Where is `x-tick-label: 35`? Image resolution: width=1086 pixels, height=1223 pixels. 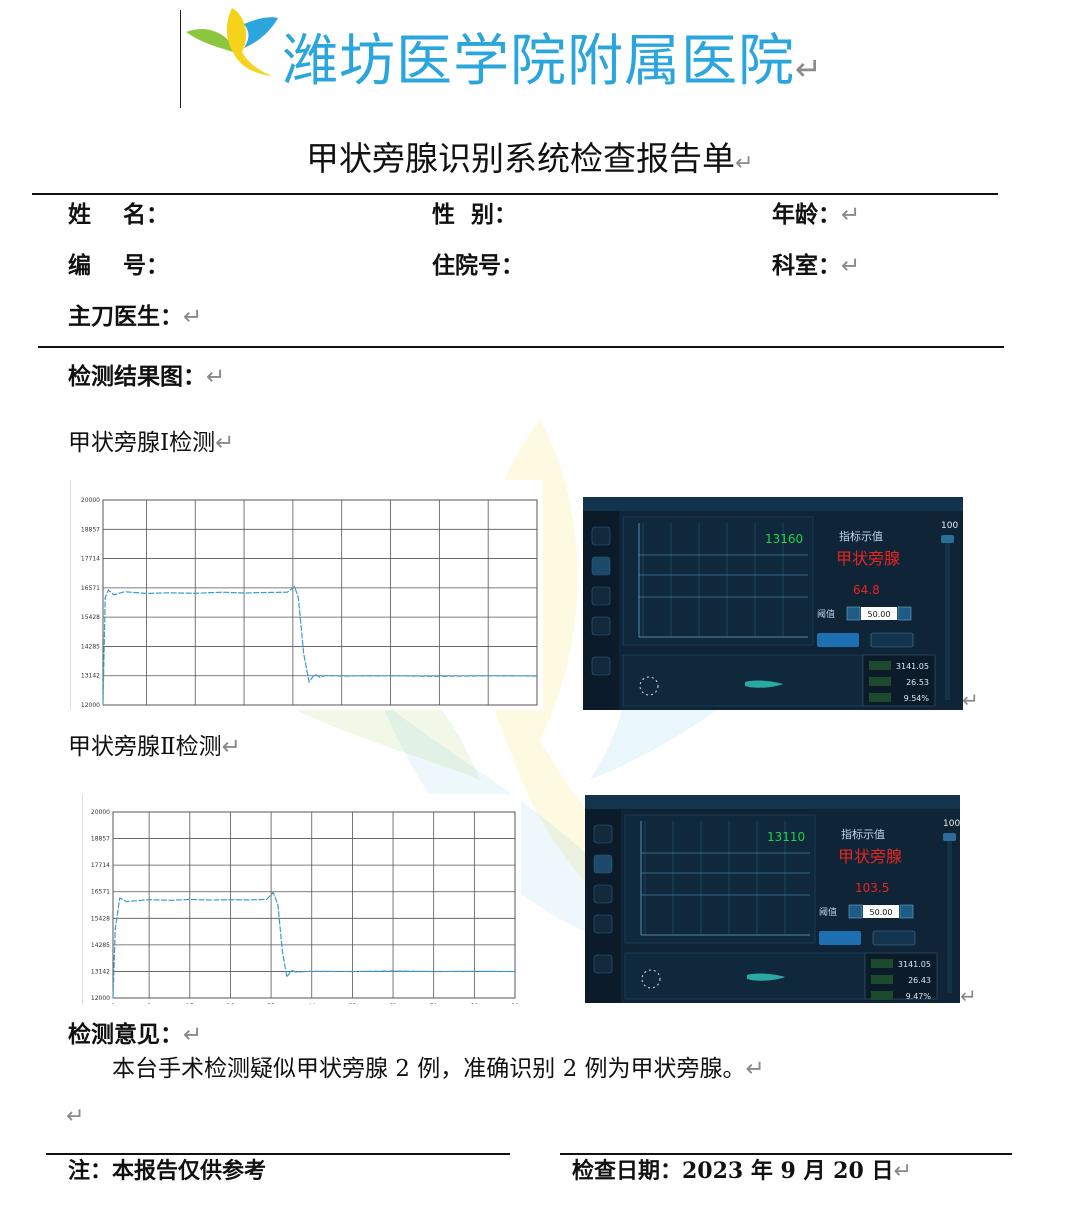 x-tick-label: 35 is located at coordinates (271, 1003).